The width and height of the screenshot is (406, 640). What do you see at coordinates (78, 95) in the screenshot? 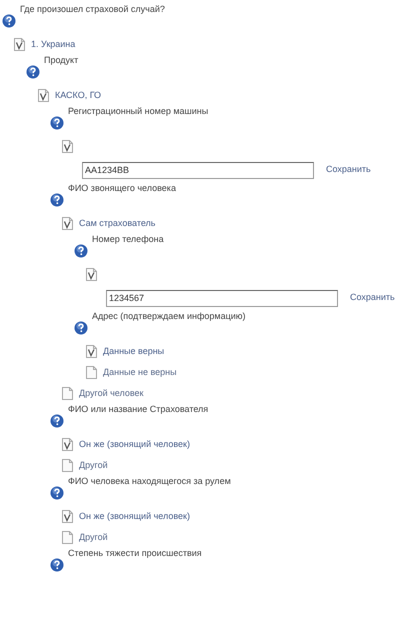
I see `answer-option: КАСКО, ГО` at bounding box center [78, 95].